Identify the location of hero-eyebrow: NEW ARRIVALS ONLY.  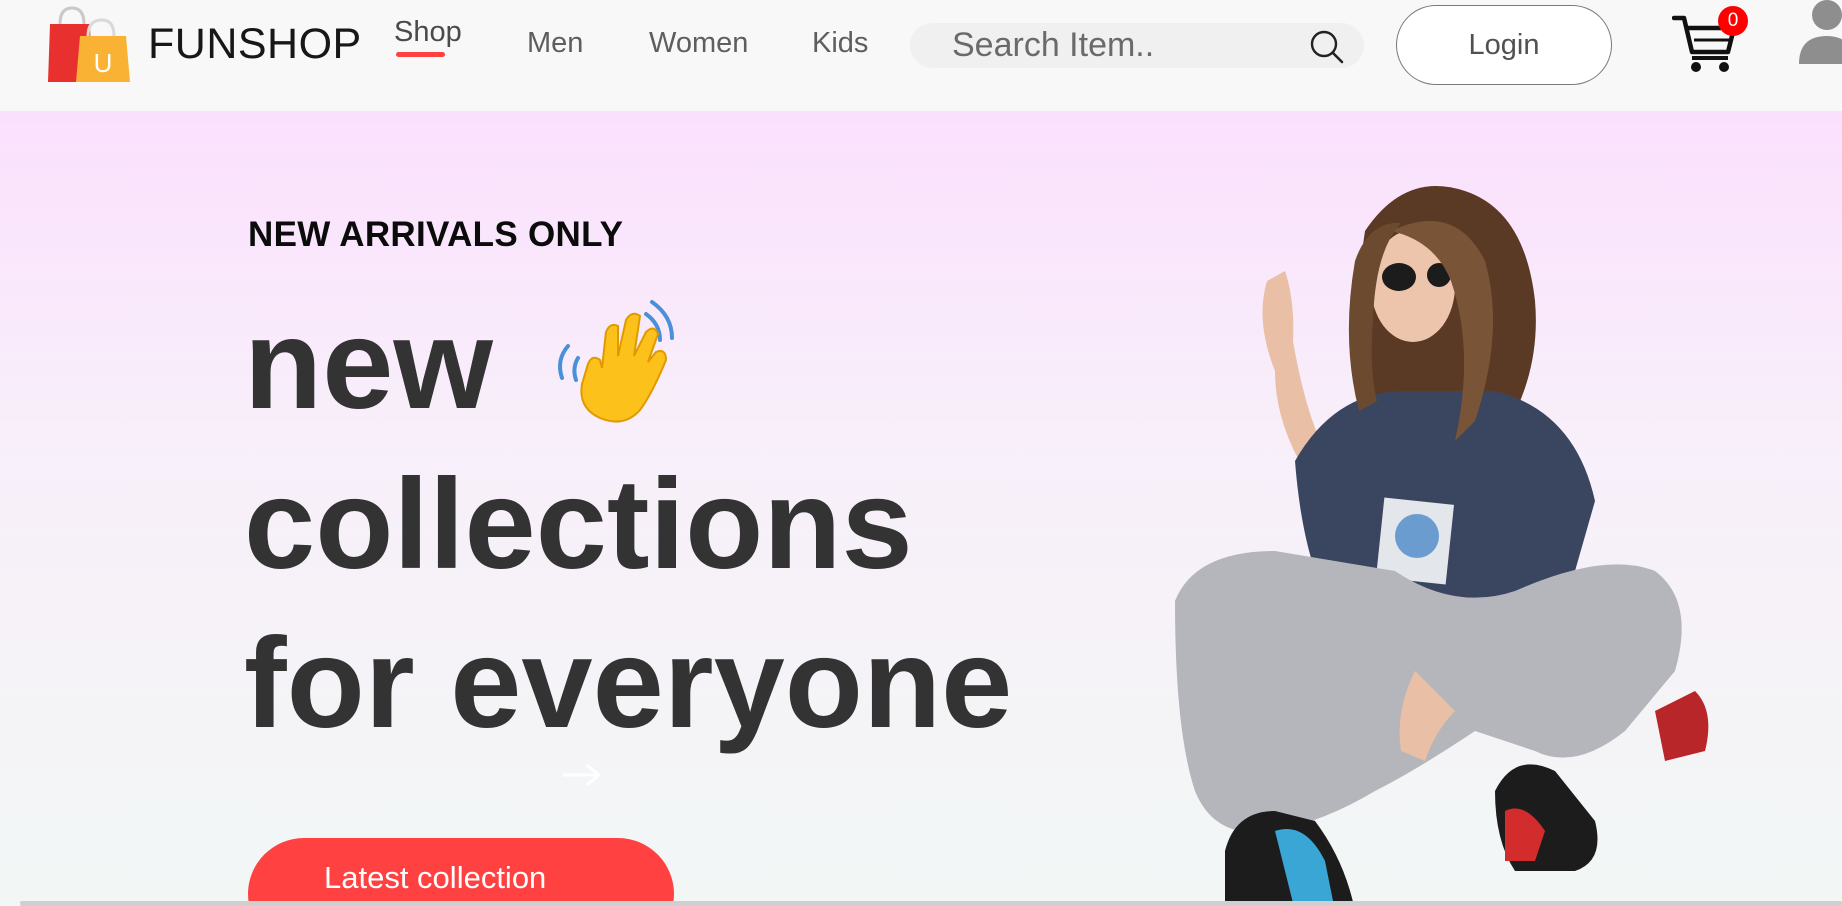
(436, 234).